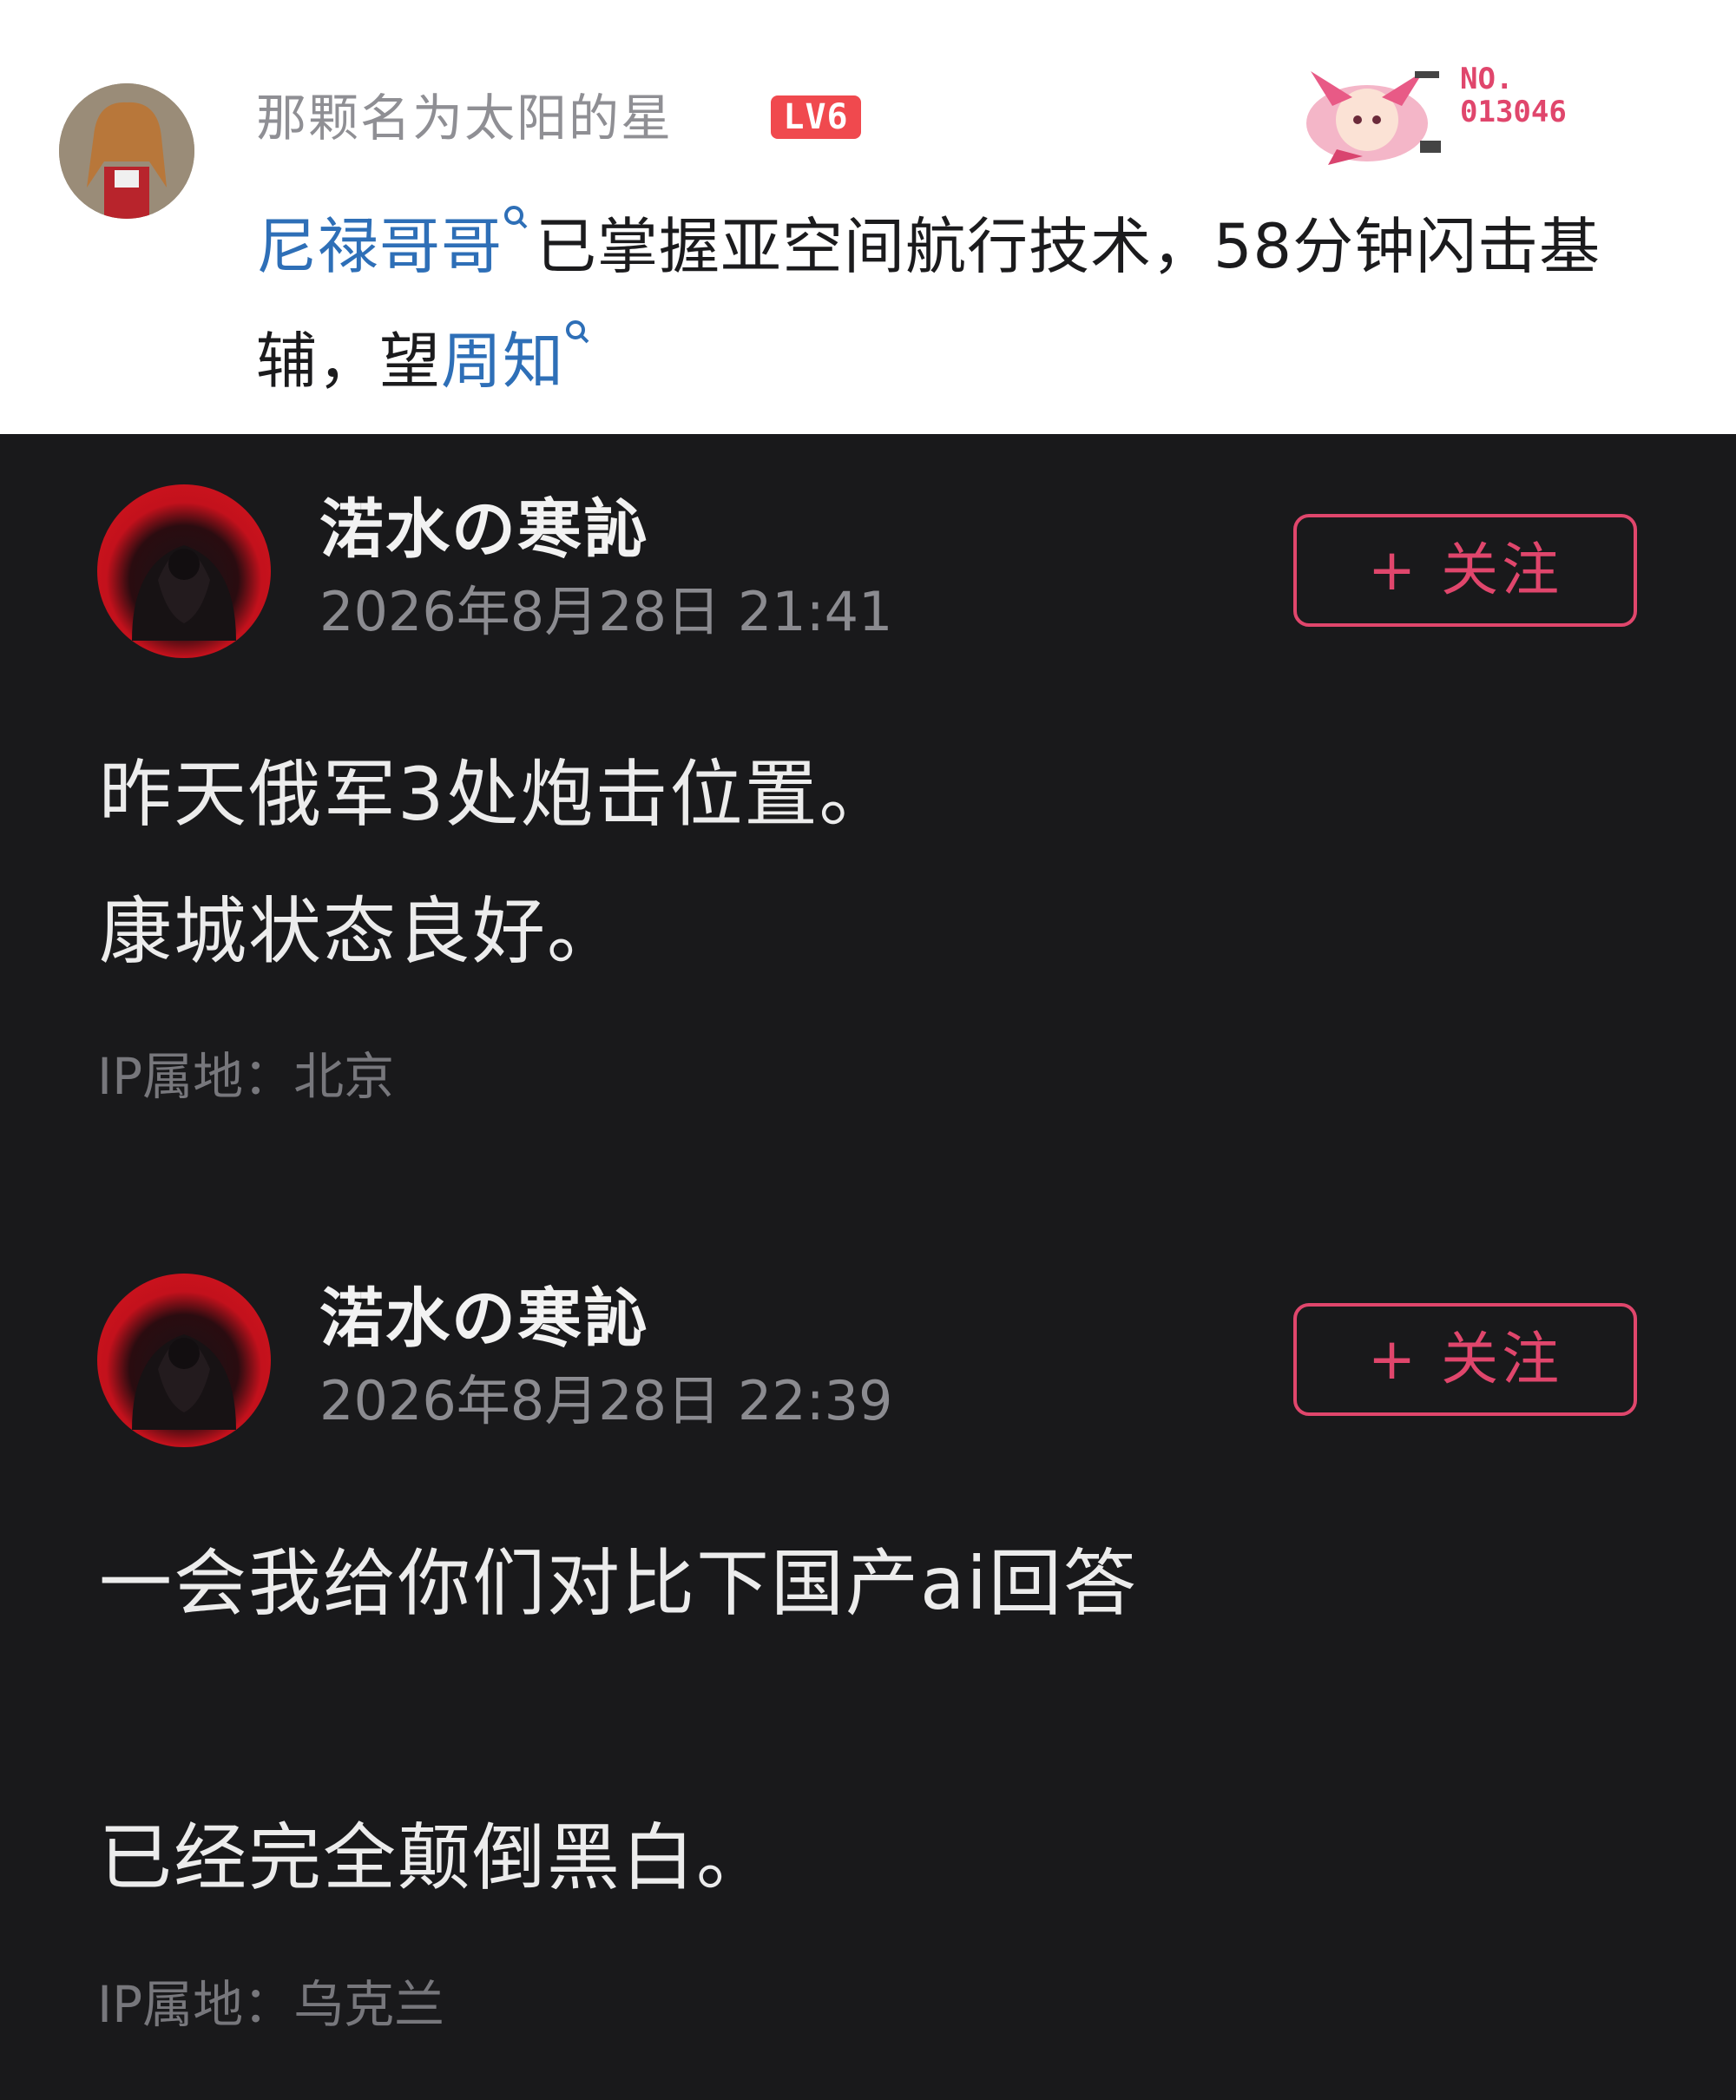  Describe the element at coordinates (496, 863) in the screenshot. I see `post-body: 昨天俄军3处炮击位置。 康城状态良好。` at that location.